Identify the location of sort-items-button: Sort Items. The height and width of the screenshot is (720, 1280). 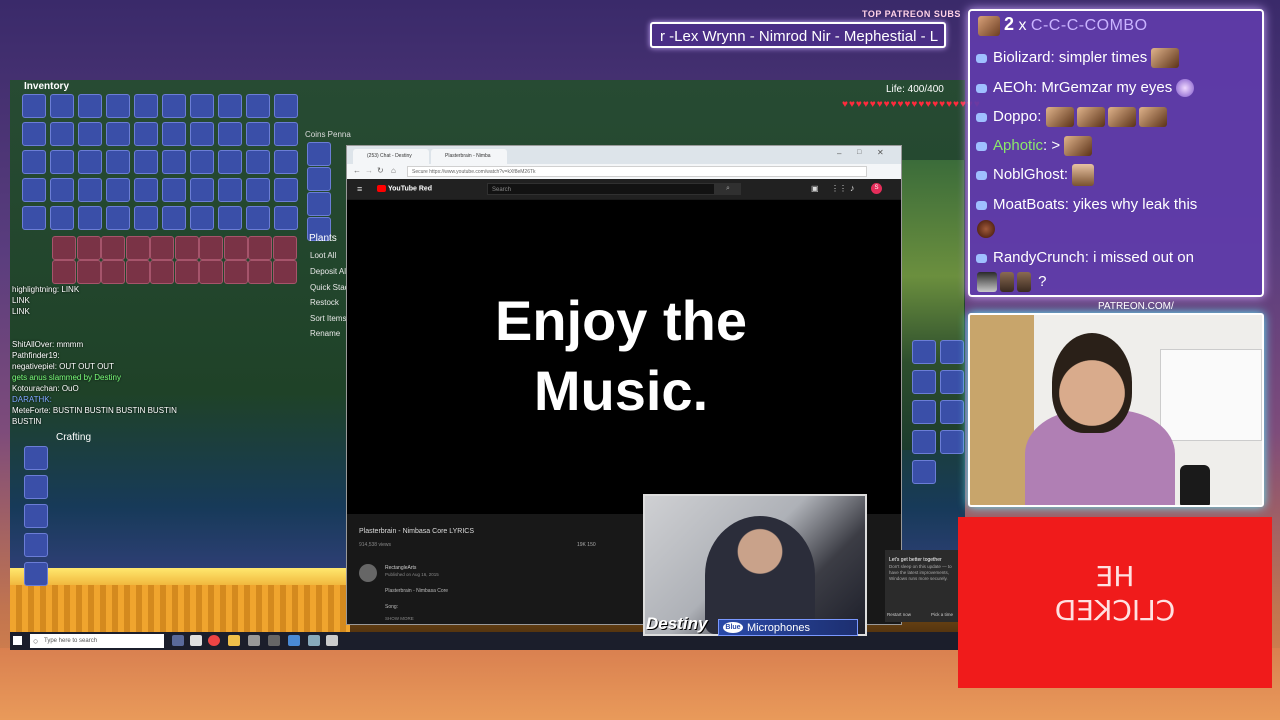
(328, 318).